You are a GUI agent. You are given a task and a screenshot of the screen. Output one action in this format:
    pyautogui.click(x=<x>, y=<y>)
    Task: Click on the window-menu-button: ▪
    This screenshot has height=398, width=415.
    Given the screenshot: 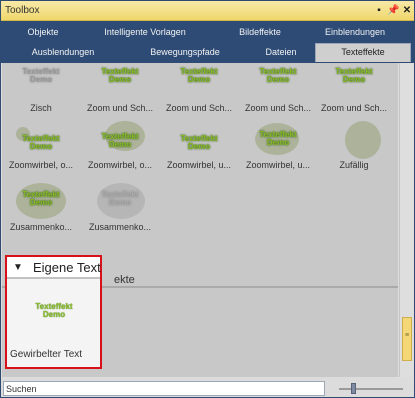 What is the action you would take?
    pyautogui.click(x=379, y=10)
    